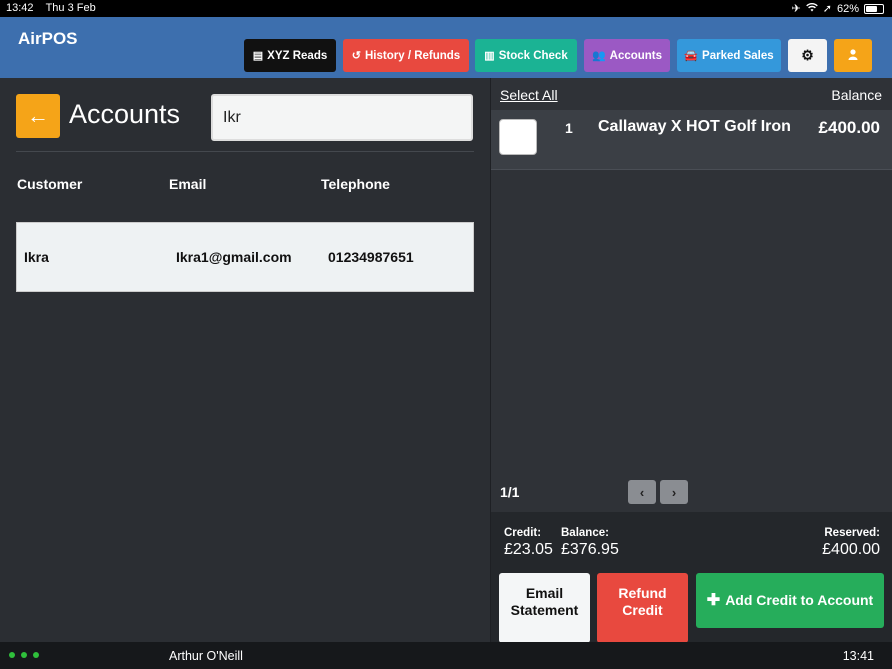  Describe the element at coordinates (811, 8) in the screenshot. I see `wifi-icon` at that location.